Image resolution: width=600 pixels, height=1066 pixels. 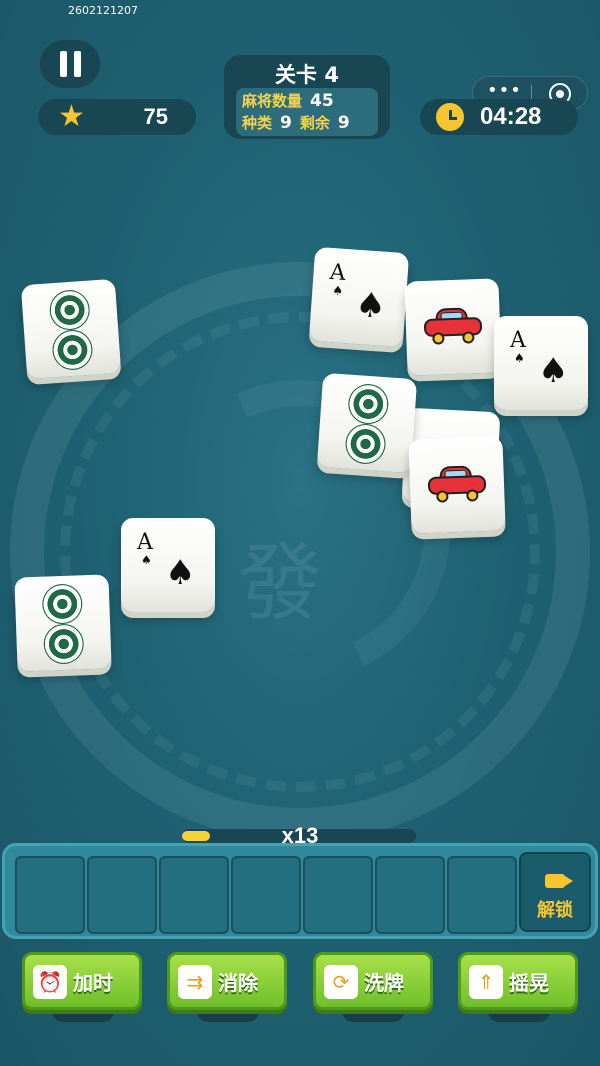 I want to click on unlock-label: 解锁, so click(x=555, y=910).